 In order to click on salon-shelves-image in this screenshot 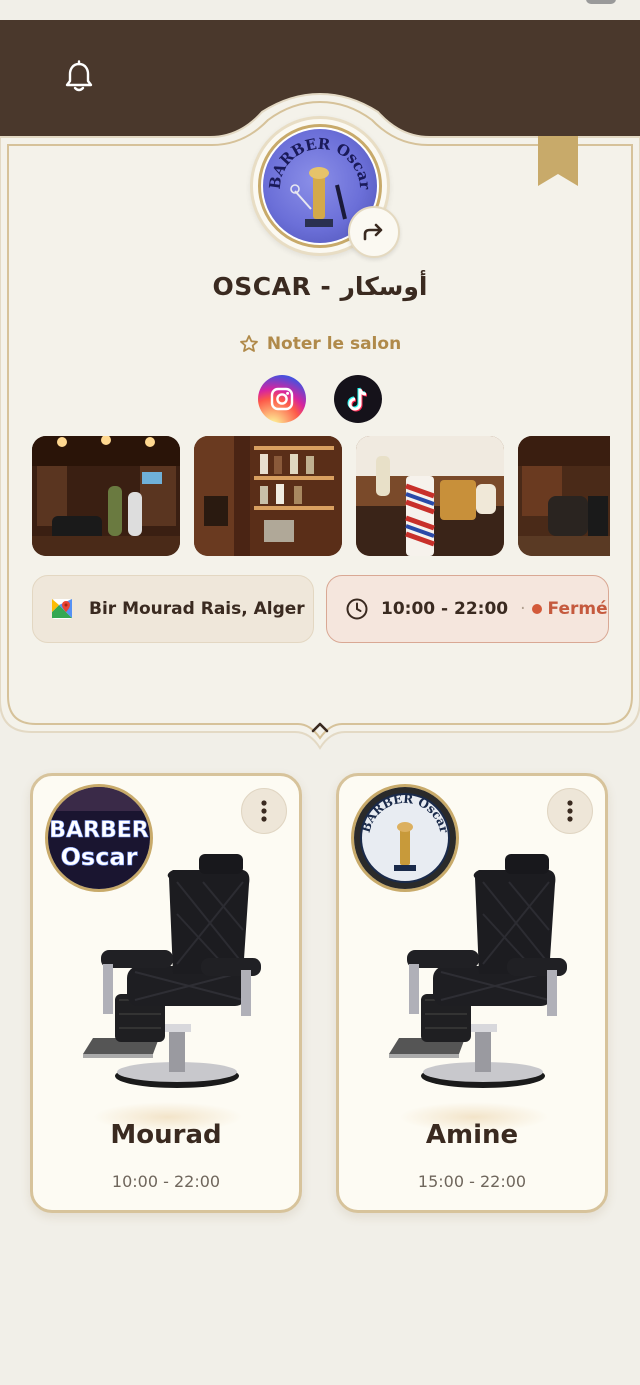, I will do `click(268, 496)`.